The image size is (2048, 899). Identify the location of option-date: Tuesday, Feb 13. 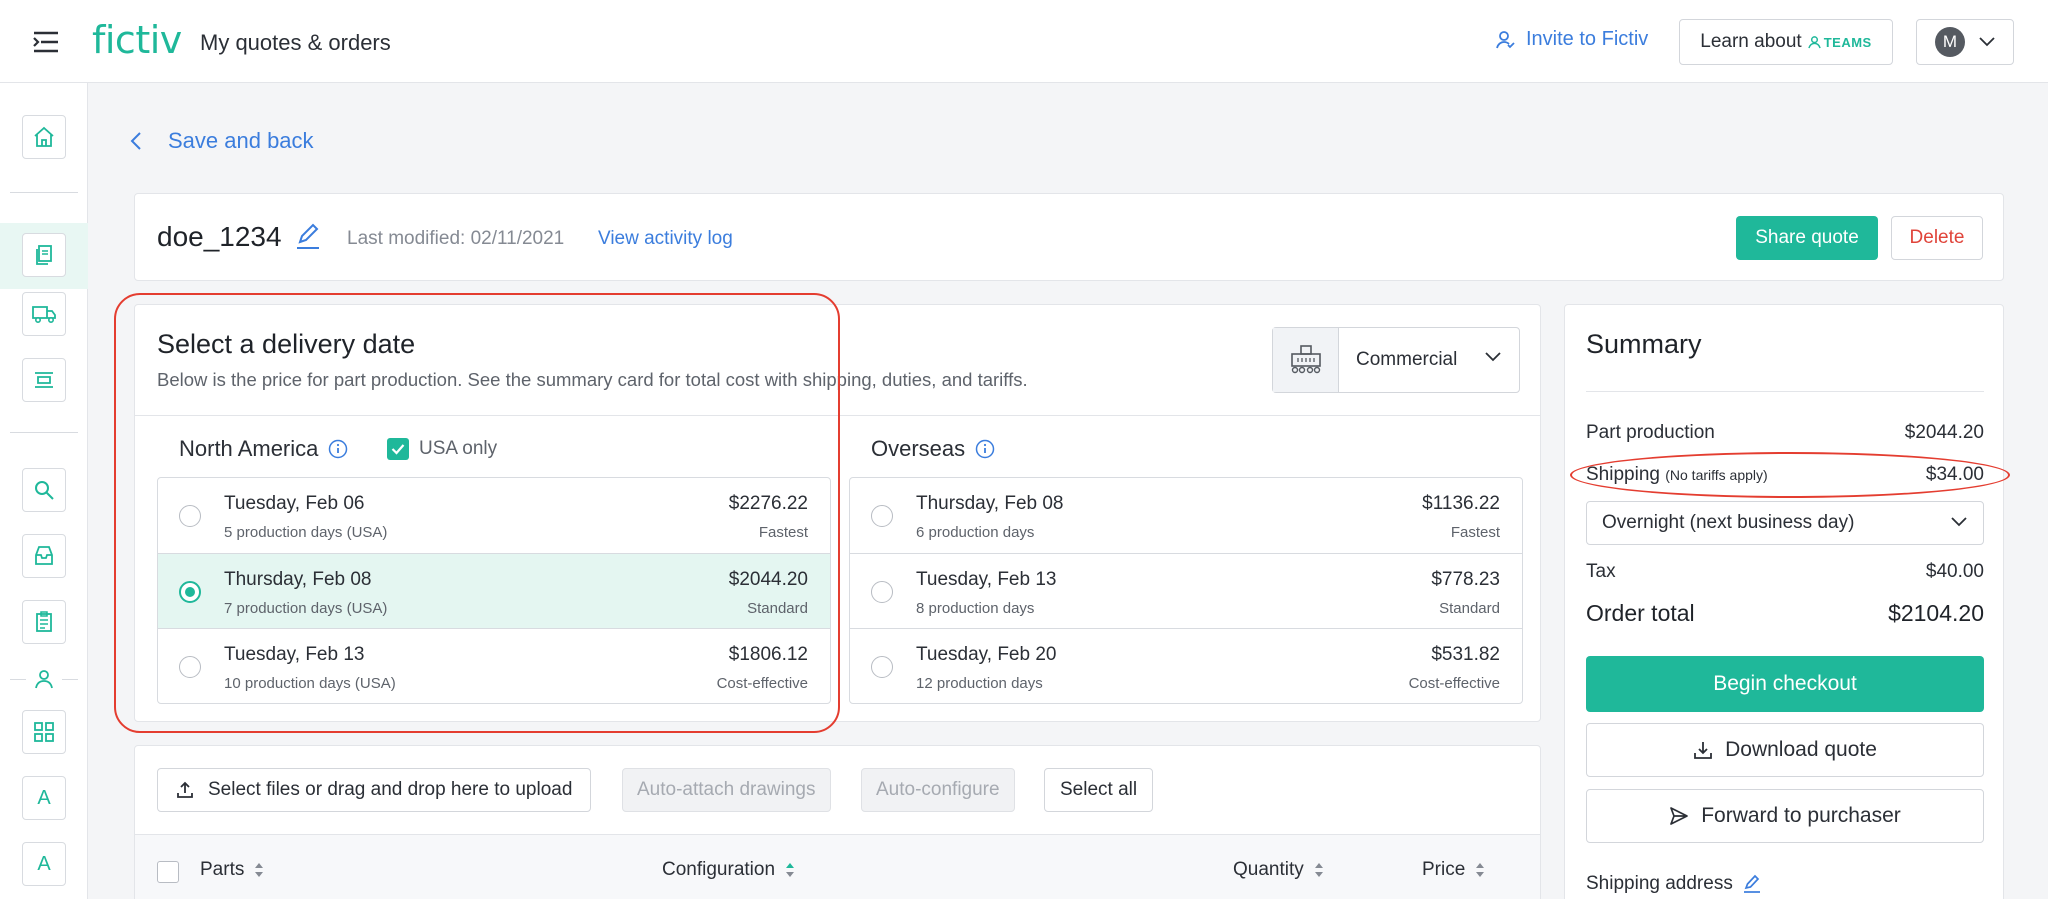
(986, 579).